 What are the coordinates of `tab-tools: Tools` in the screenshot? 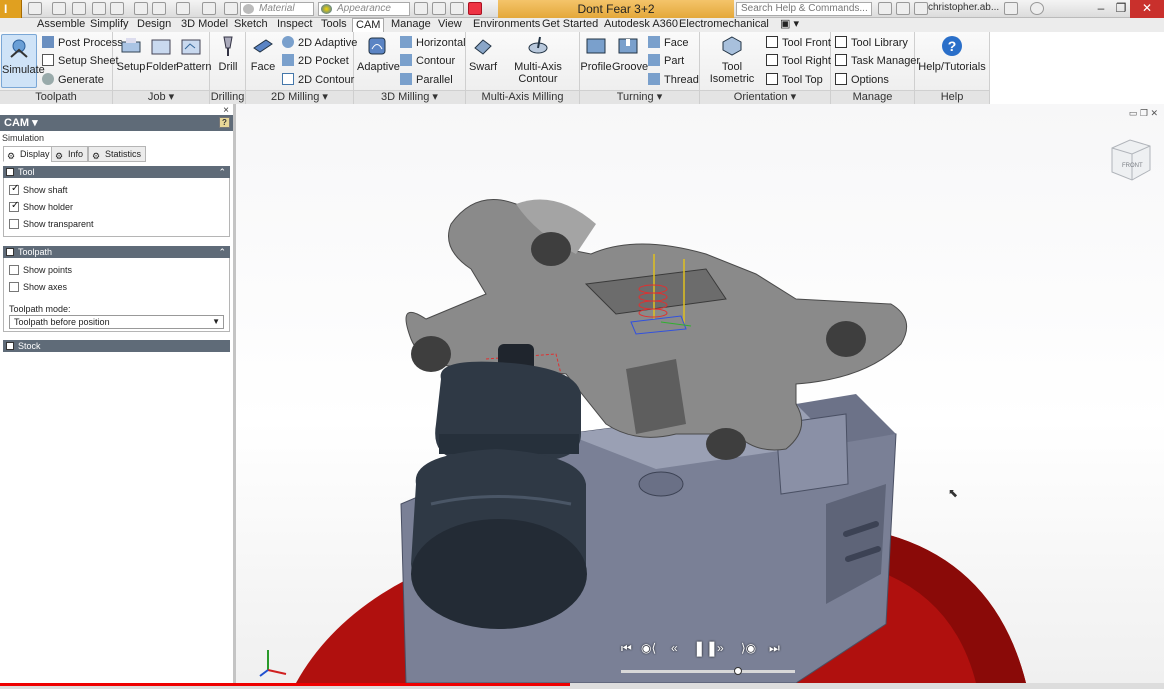 It's located at (334, 25).